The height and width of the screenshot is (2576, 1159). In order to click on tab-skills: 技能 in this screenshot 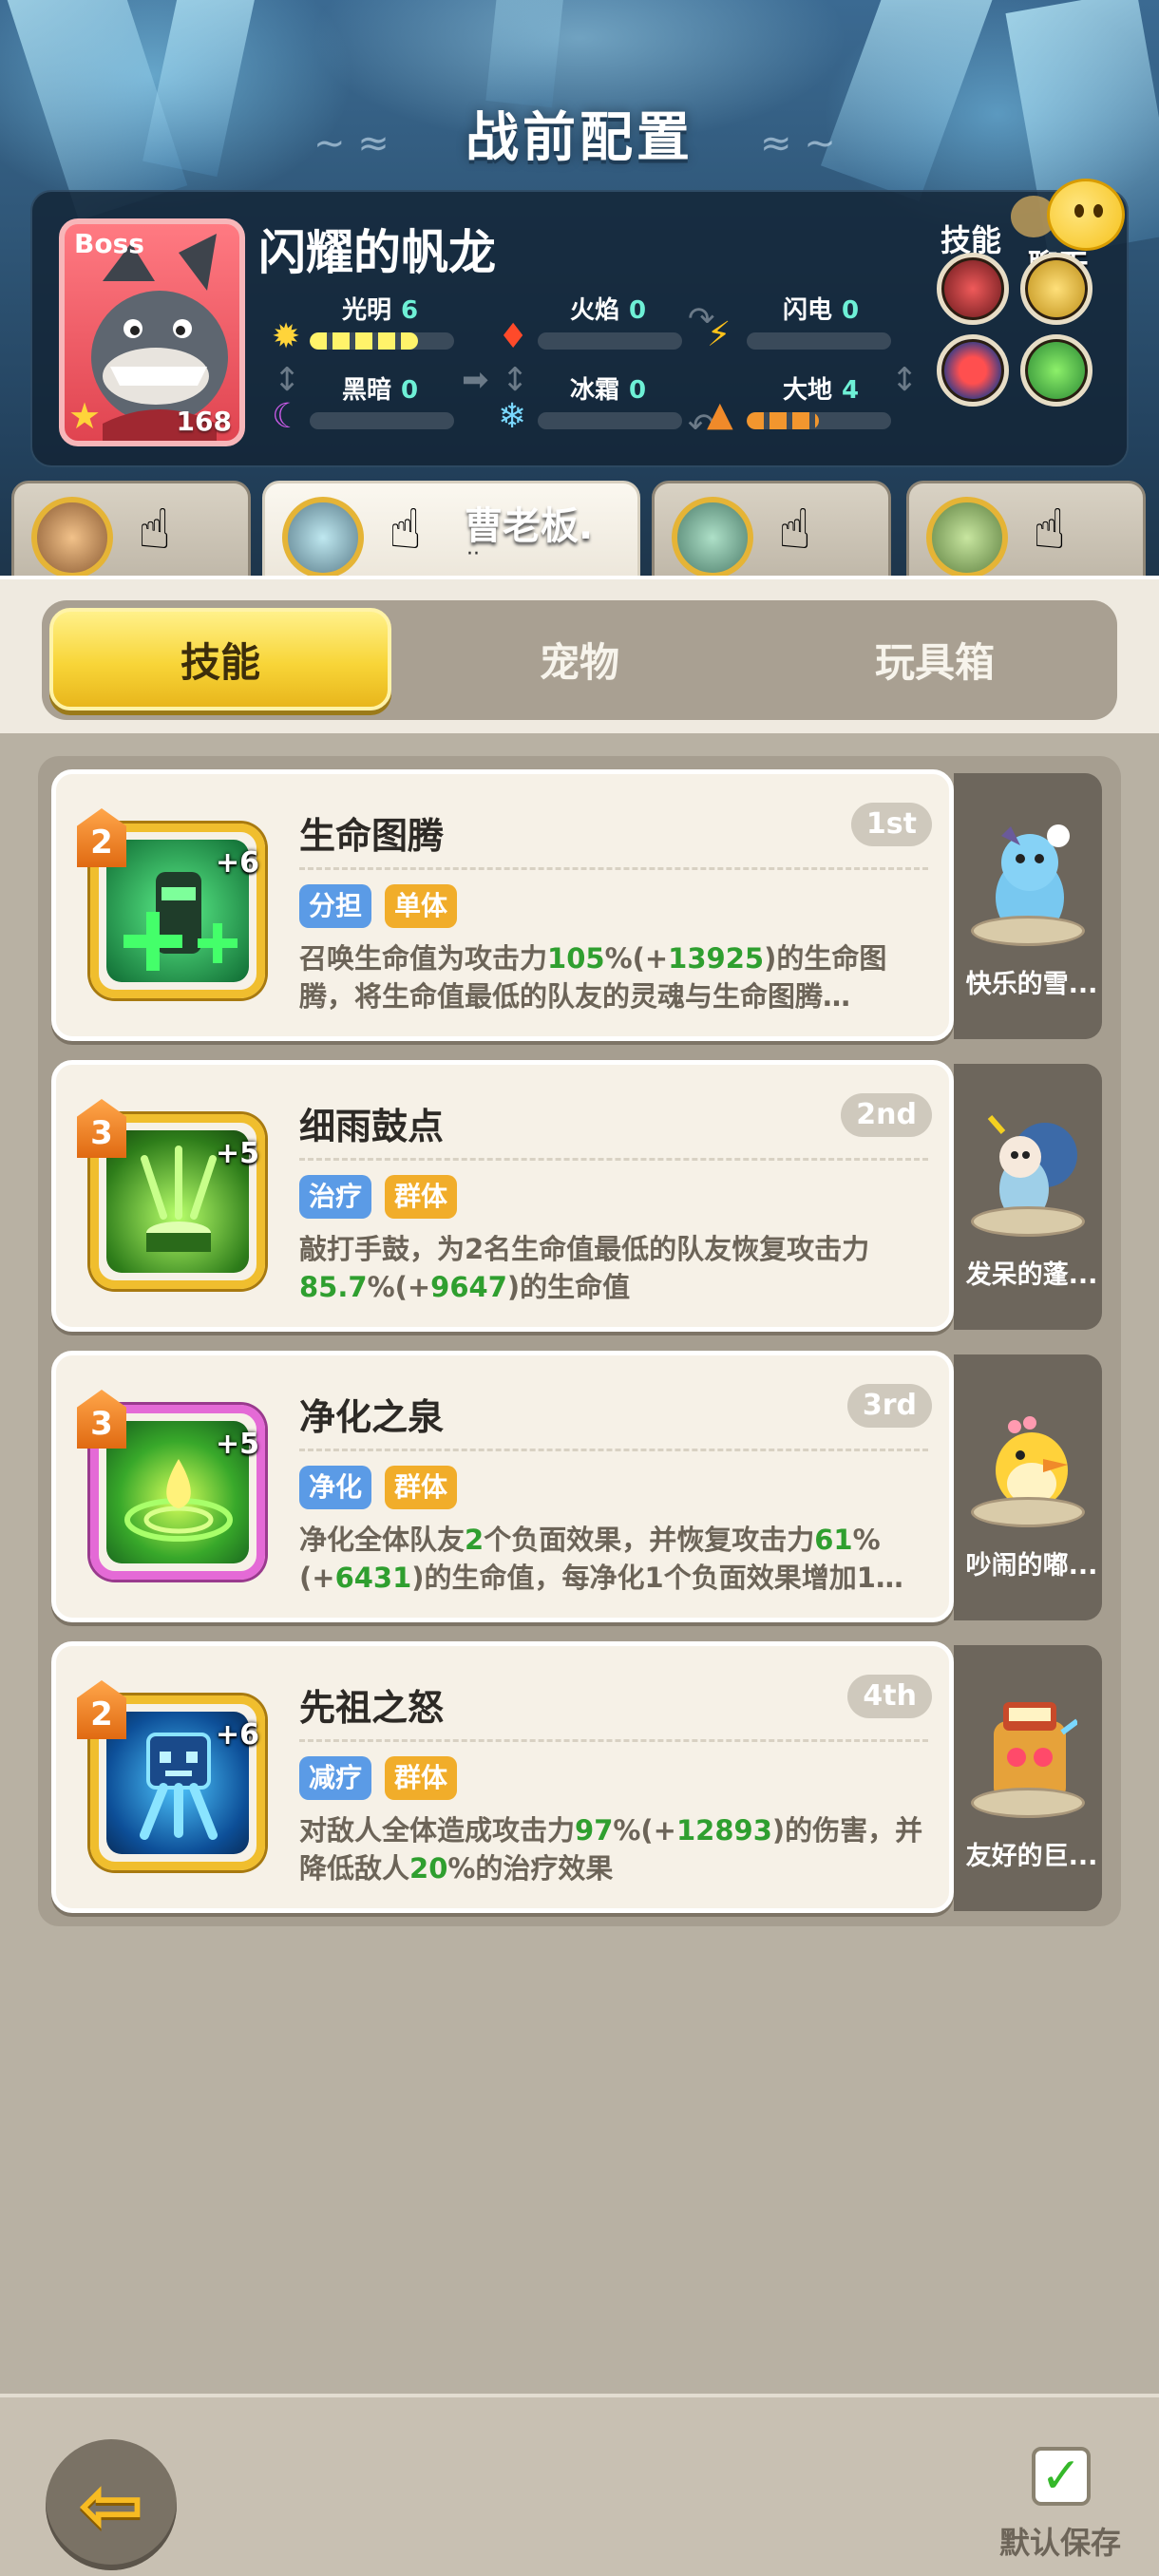, I will do `click(220, 659)`.